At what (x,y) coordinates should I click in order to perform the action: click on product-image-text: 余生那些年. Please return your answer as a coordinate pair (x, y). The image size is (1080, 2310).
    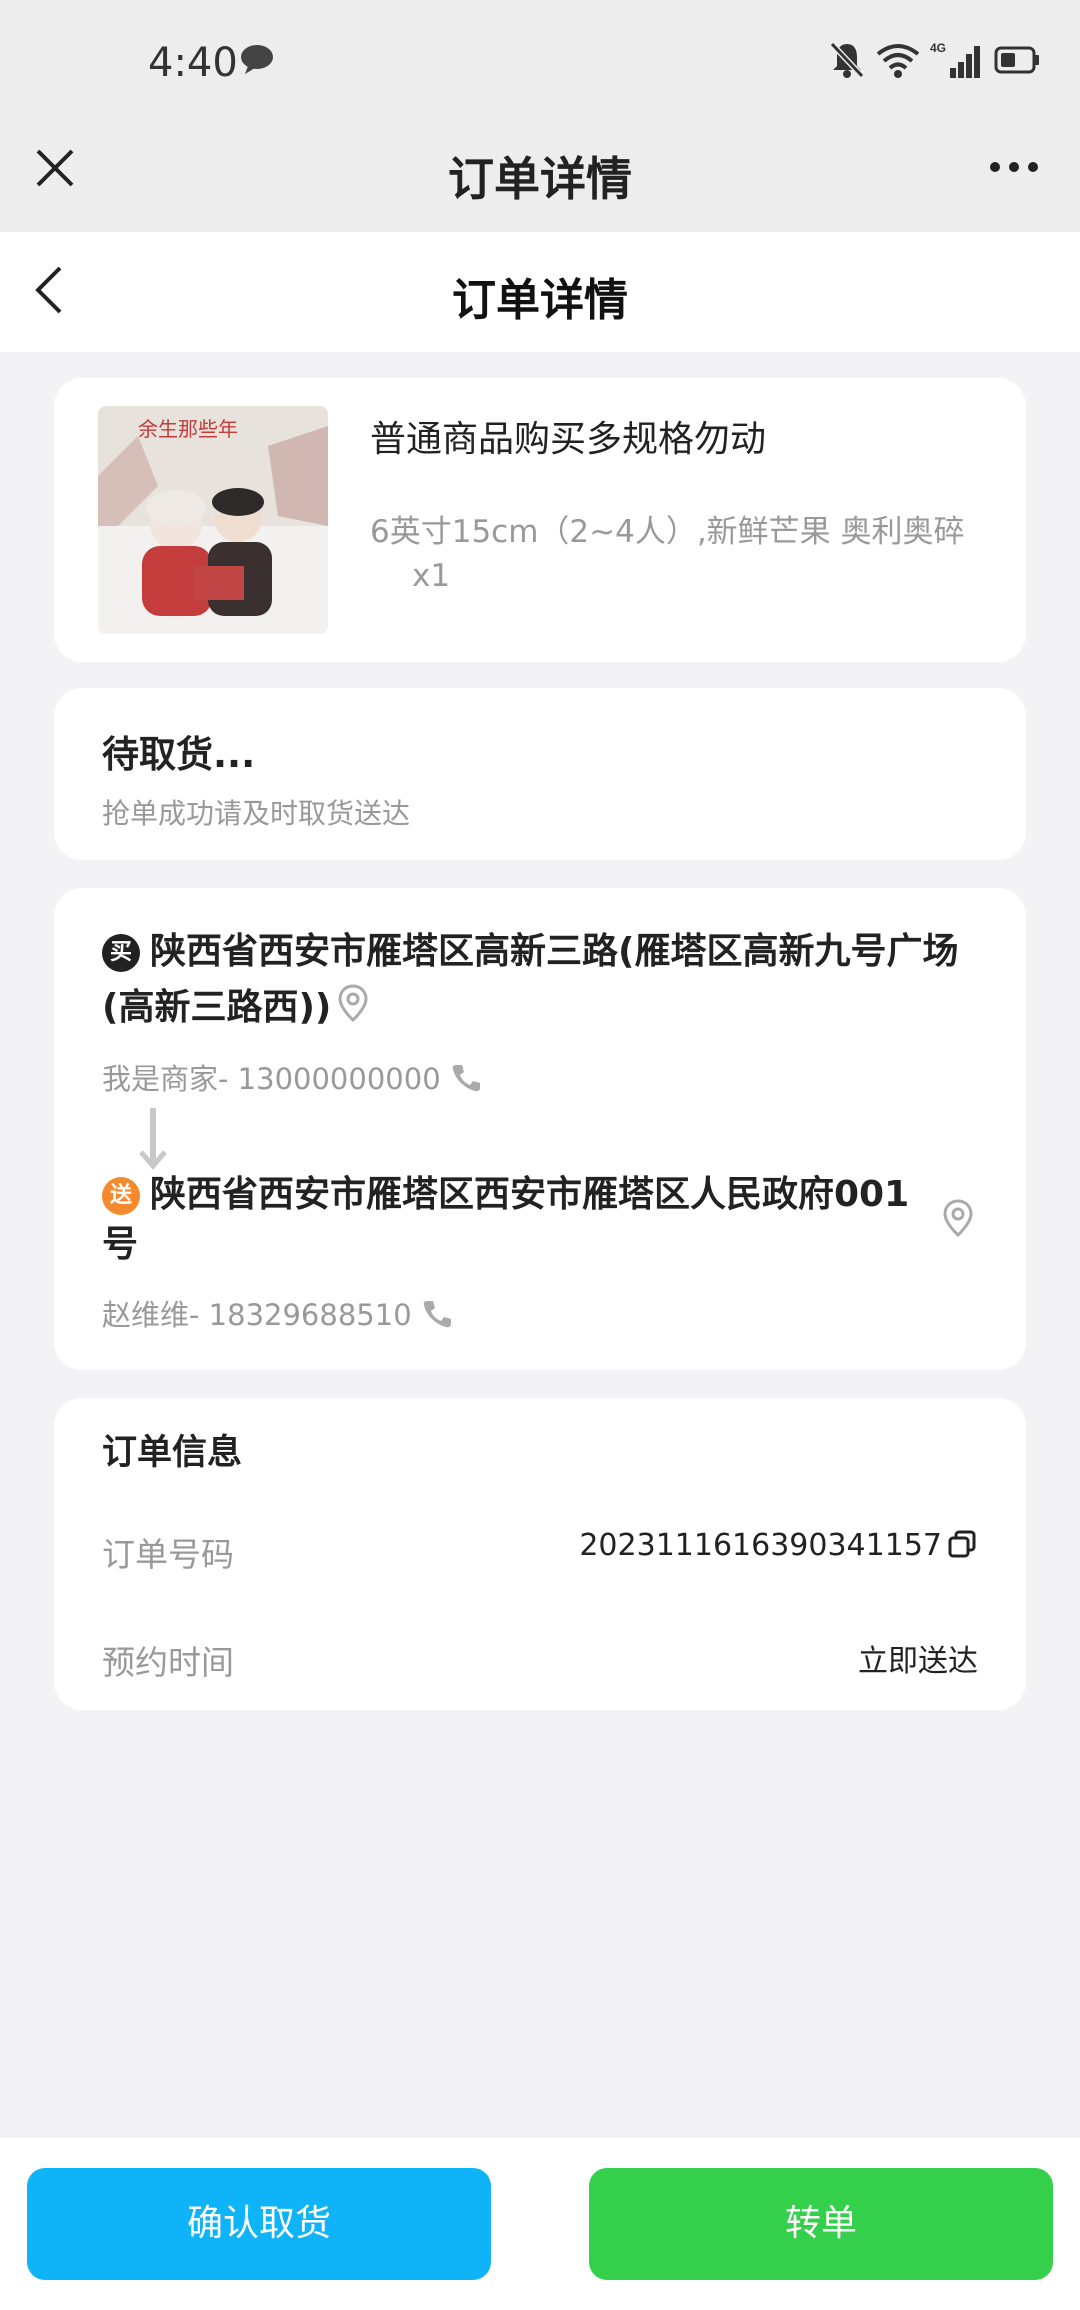
    Looking at the image, I should click on (188, 429).